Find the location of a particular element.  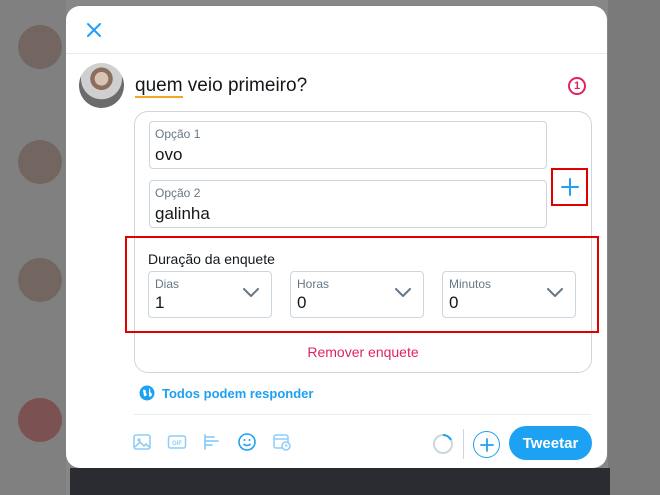

reply-permission-button: Todos podem responder is located at coordinates (226, 393).